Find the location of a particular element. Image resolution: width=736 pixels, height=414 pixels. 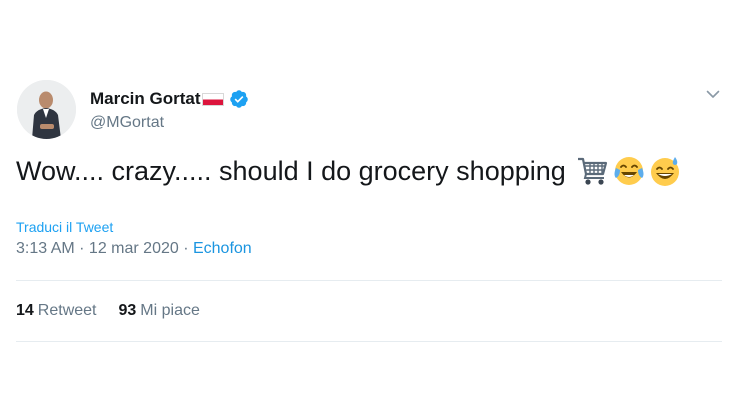

retweets-count: 14 is located at coordinates (25, 310).